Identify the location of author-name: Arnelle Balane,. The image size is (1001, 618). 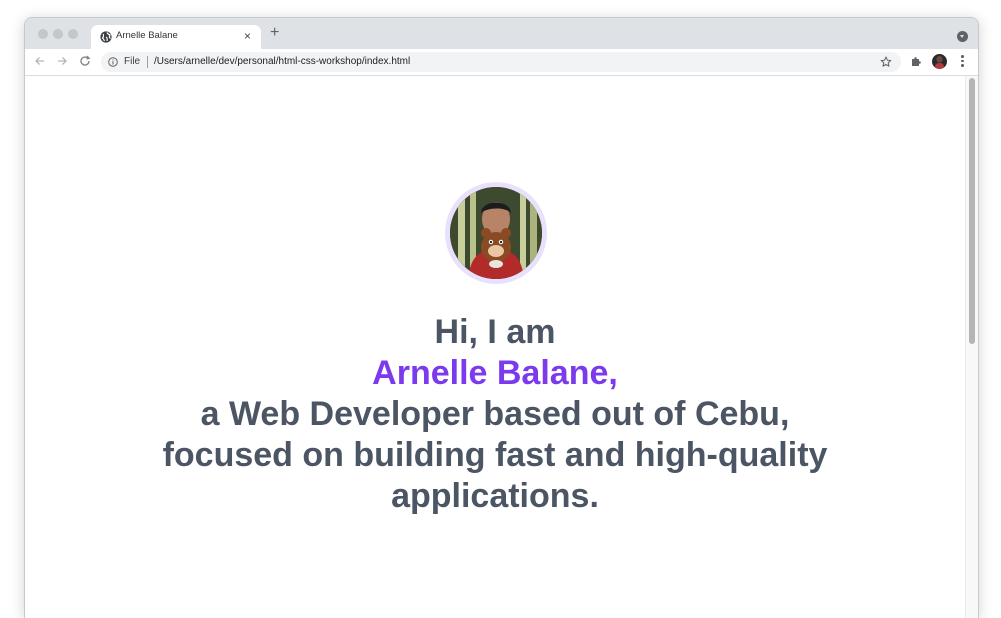
(495, 373).